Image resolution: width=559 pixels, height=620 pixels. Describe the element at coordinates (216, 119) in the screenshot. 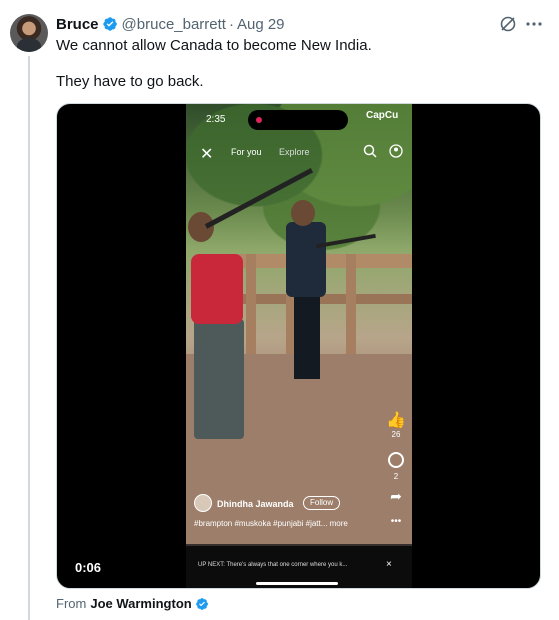

I see `phone-time: 2:35` at that location.